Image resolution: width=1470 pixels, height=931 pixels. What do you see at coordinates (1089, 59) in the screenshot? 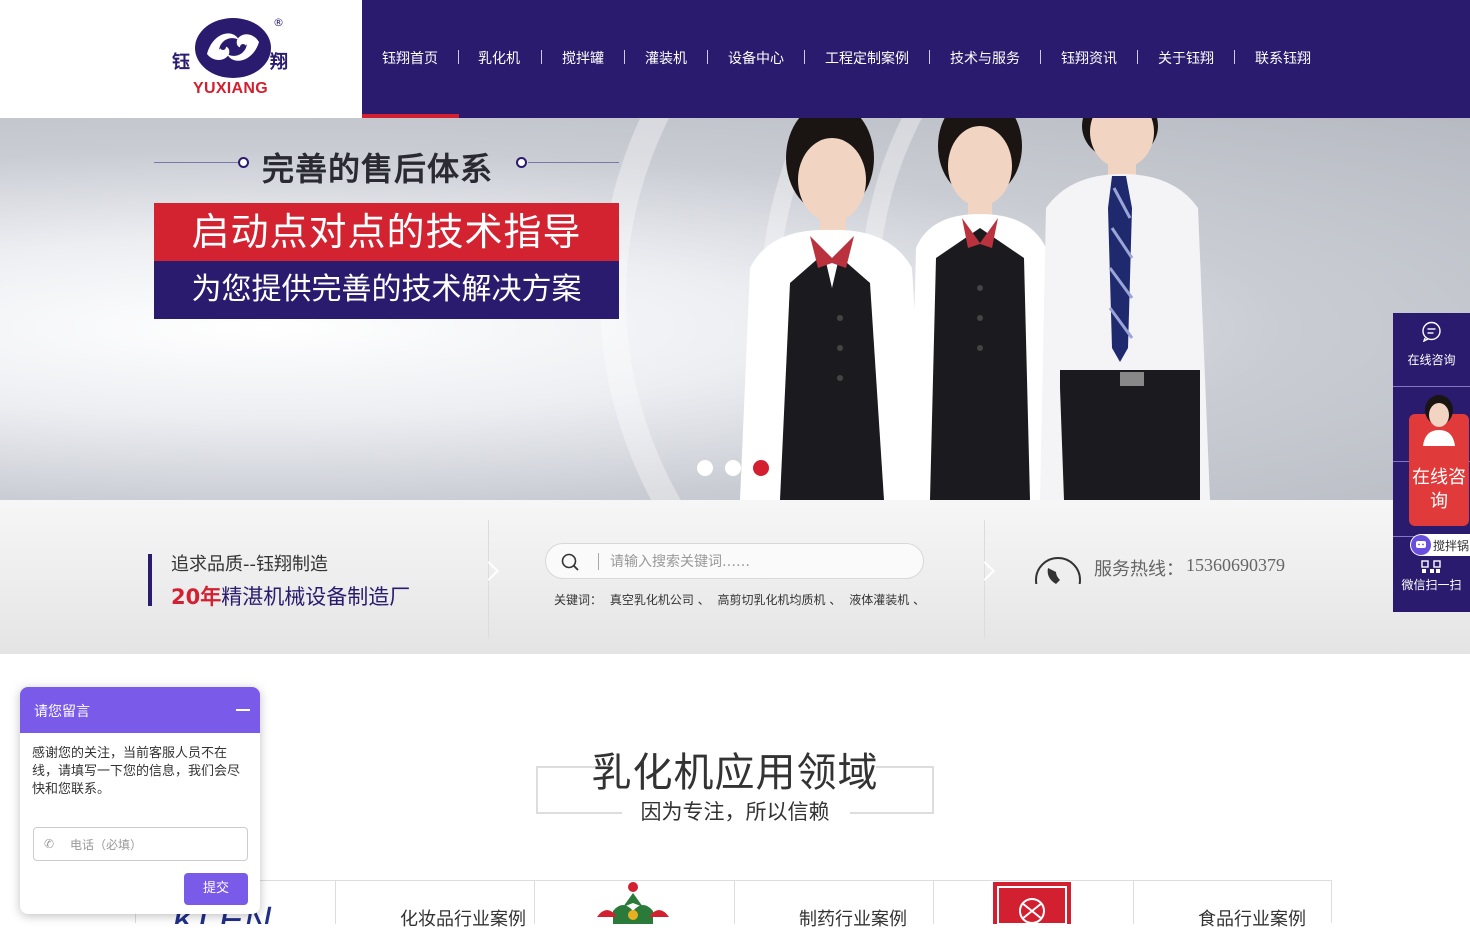
I see `nav-item-news: 钰翔资讯` at bounding box center [1089, 59].